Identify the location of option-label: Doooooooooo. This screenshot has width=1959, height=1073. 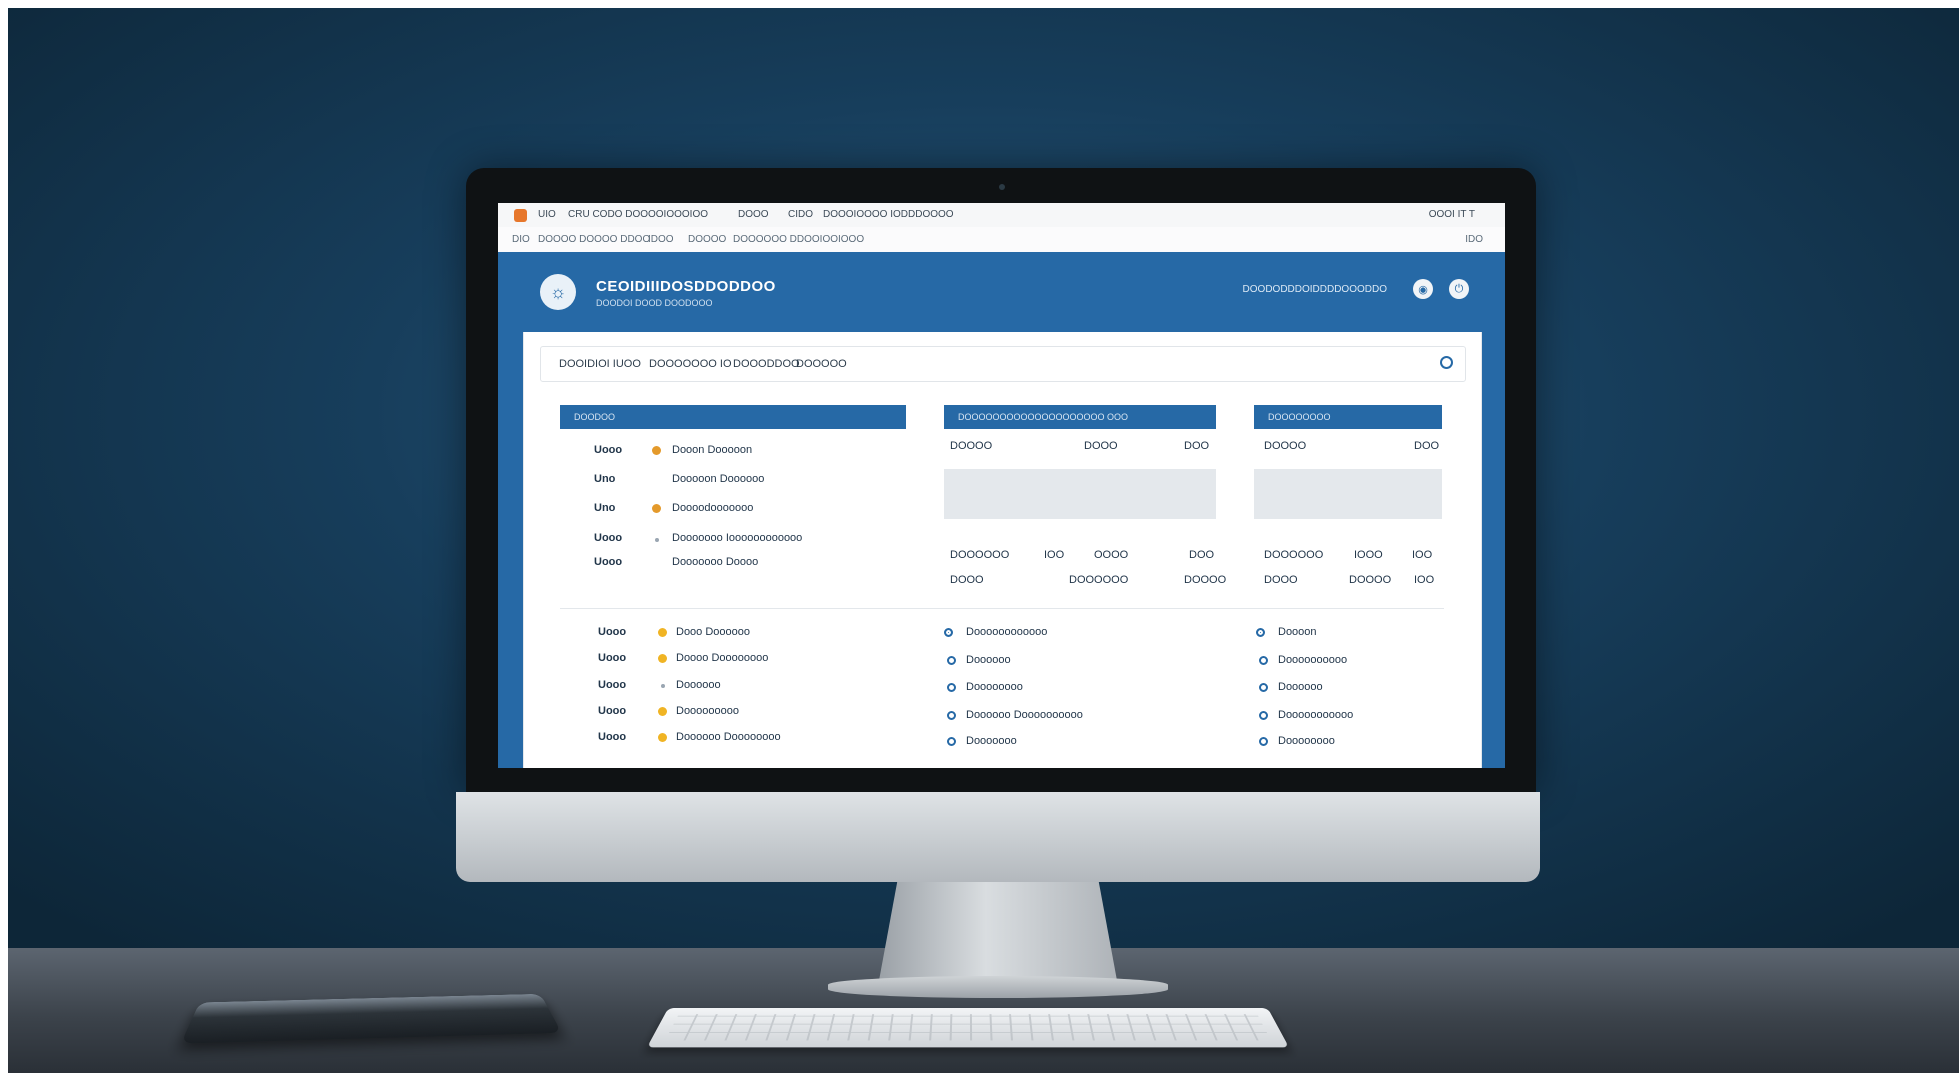
(1312, 660).